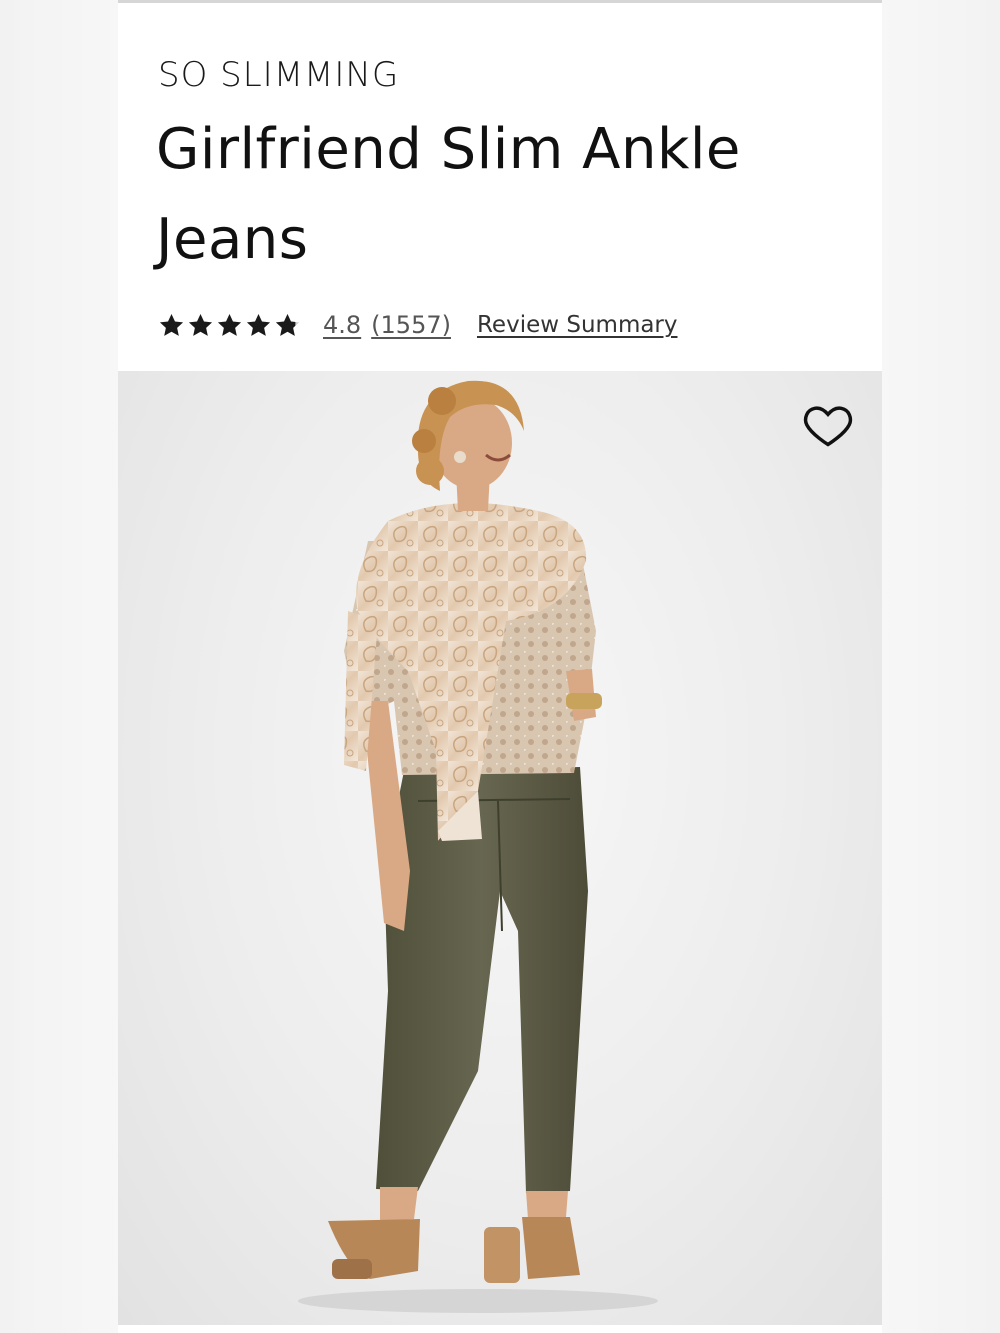 This screenshot has height=1333, width=1000. I want to click on rating-value-link: 4.8, so click(342, 325).